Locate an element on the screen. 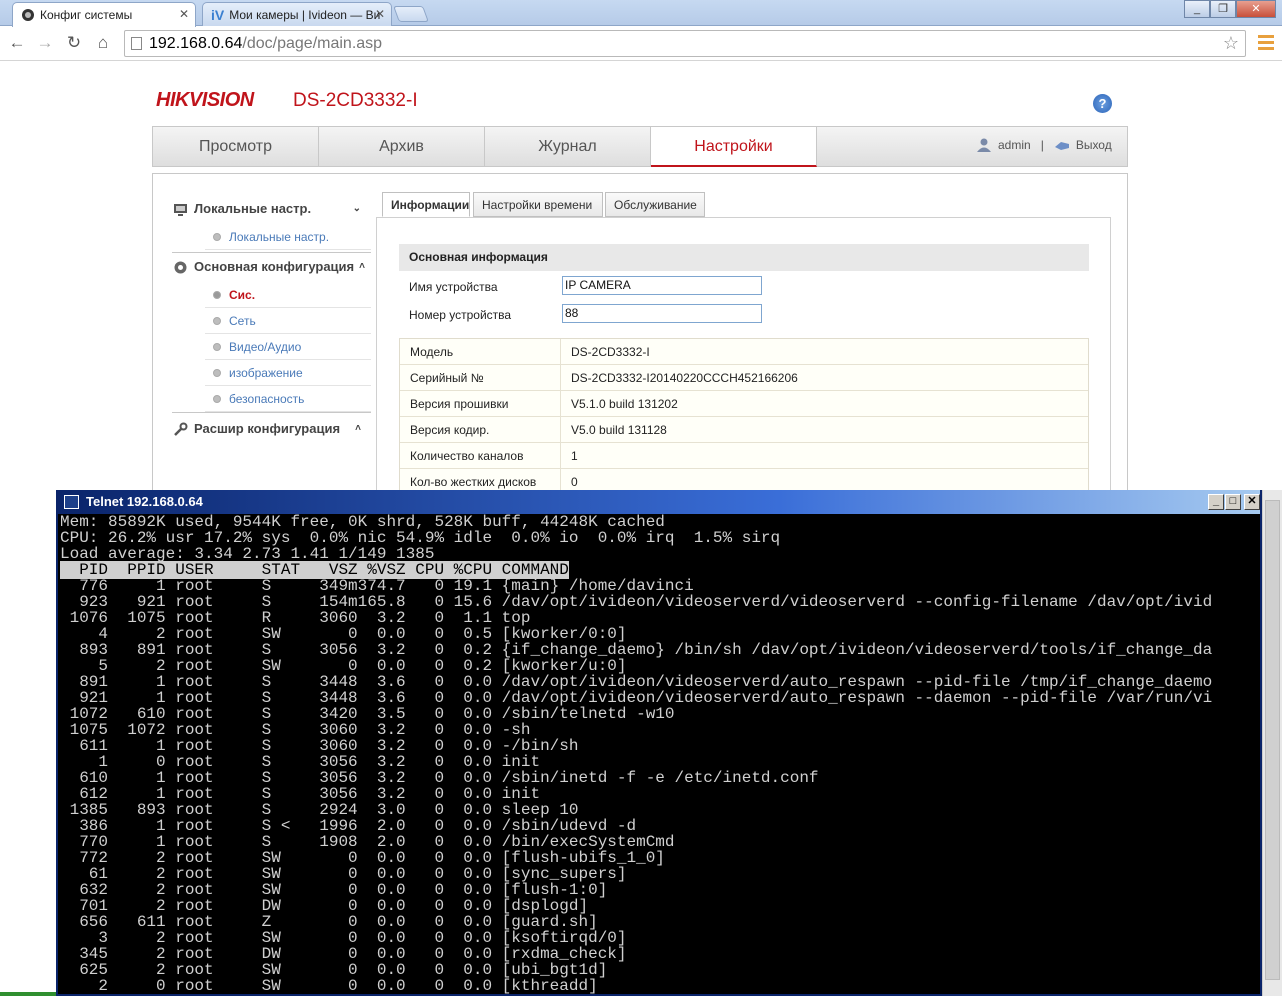 This screenshot has height=996, width=1282. row-label: Версия прошивки is located at coordinates (459, 404).